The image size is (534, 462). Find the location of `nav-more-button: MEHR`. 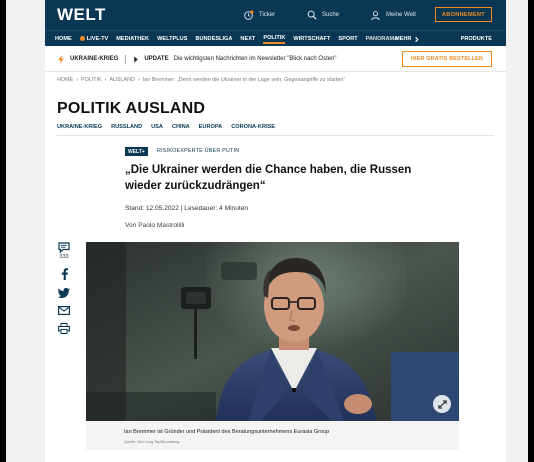

nav-more-button: MEHR is located at coordinates (407, 39).